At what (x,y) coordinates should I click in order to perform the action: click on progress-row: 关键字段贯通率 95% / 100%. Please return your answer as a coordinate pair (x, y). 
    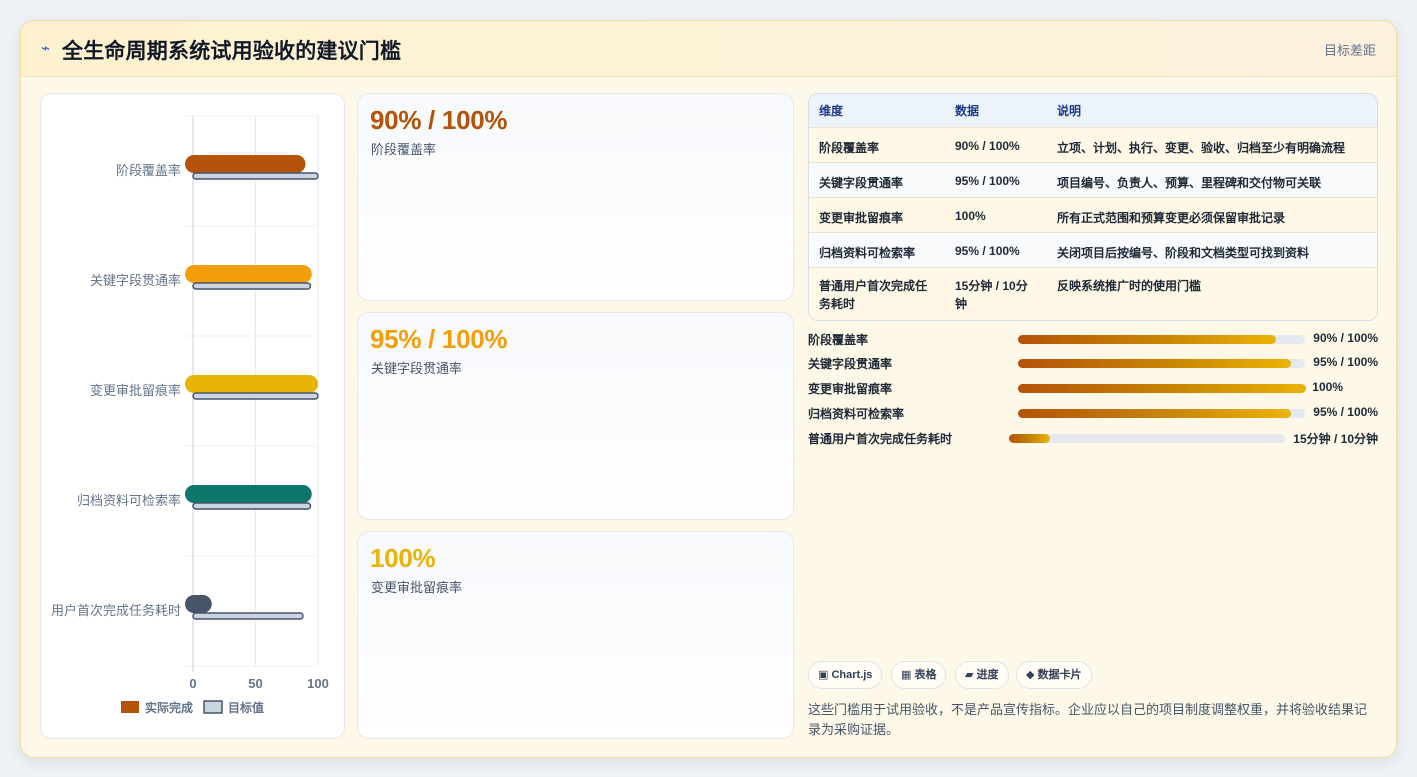
    Looking at the image, I should click on (1093, 363).